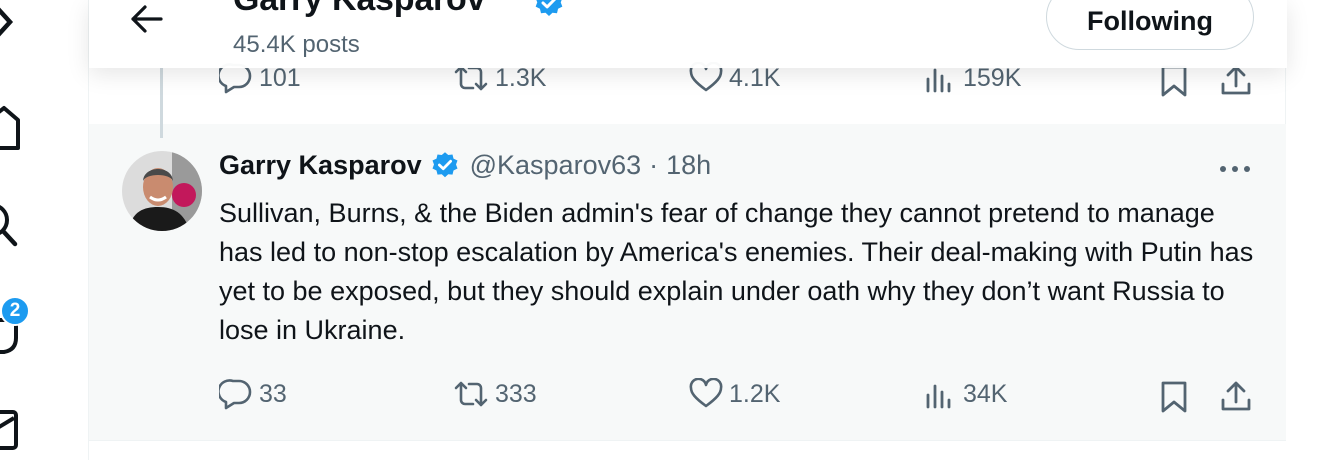  I want to click on reply-icon, so click(235, 394).